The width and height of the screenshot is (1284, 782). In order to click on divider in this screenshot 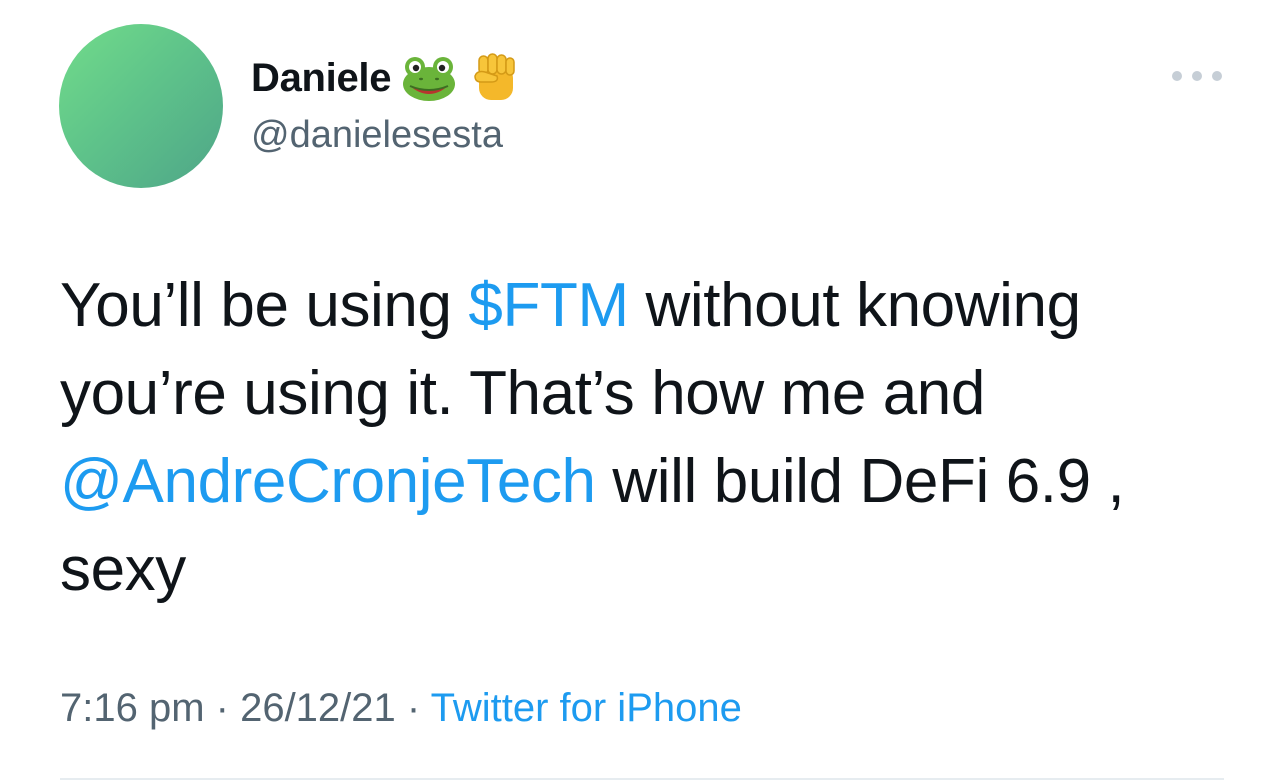, I will do `click(642, 779)`.